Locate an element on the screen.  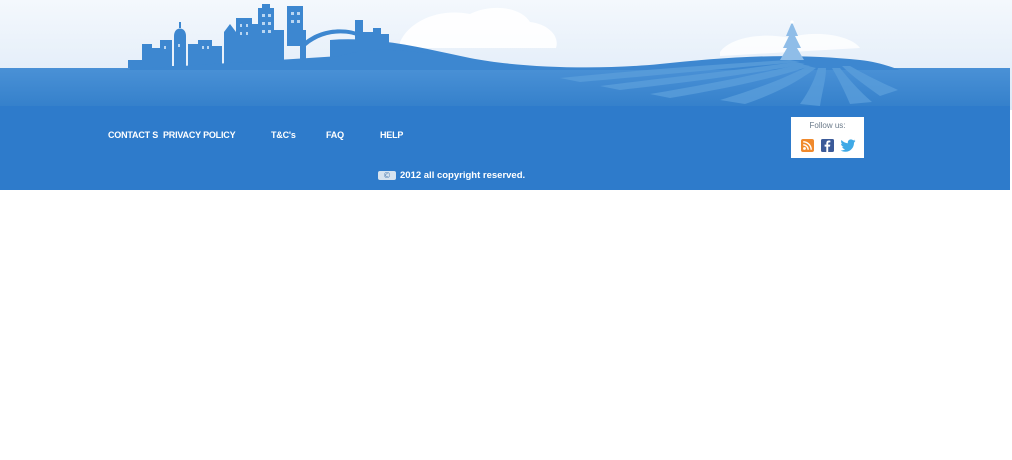
footer-link-help: HELP is located at coordinates (391, 135).